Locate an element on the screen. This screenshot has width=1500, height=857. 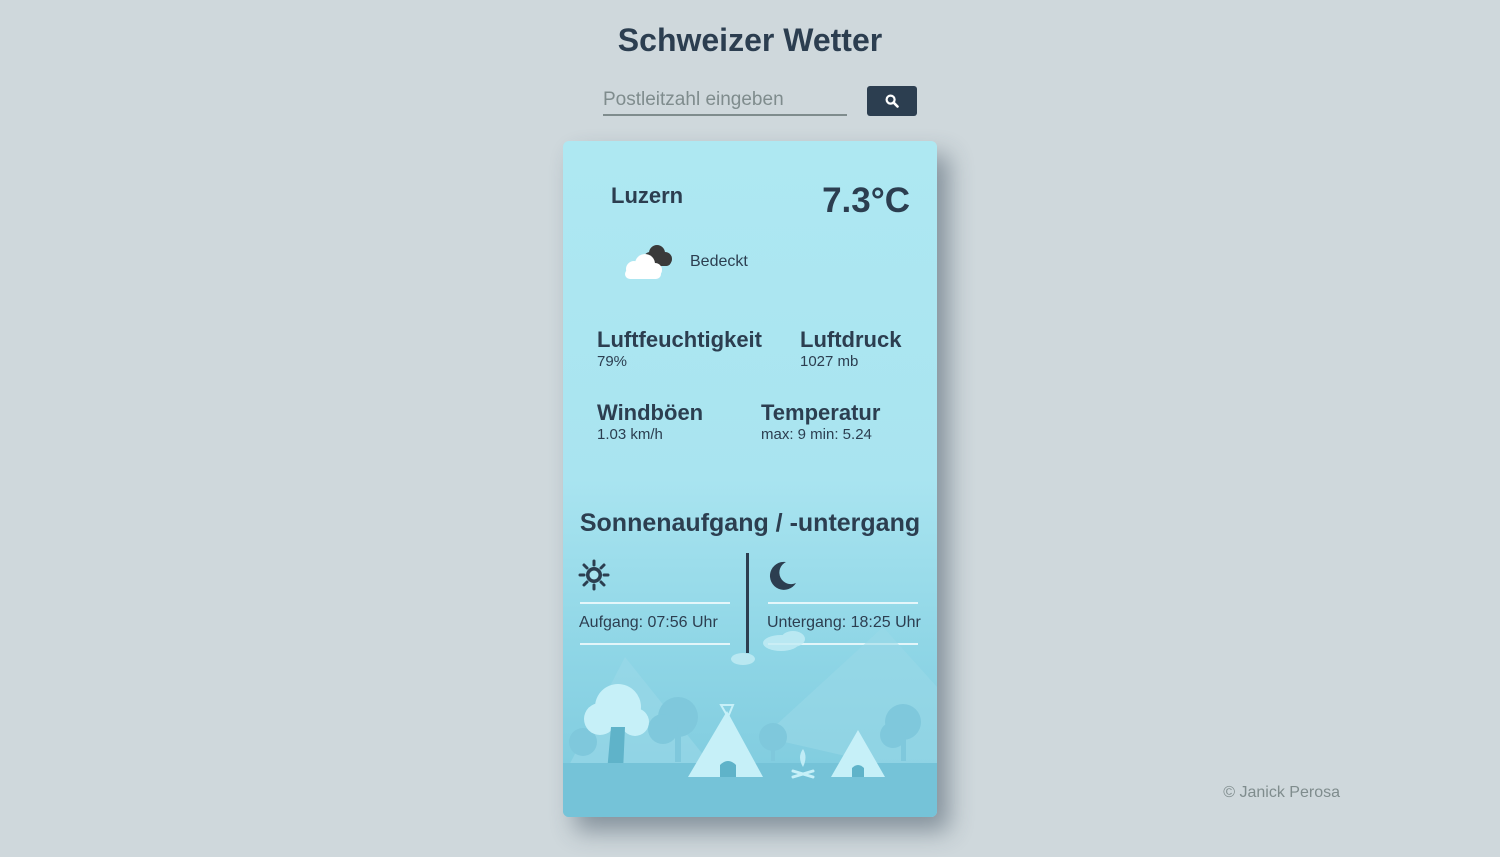
humidity-label: Luftfeuchtigkeit is located at coordinates (679, 339).